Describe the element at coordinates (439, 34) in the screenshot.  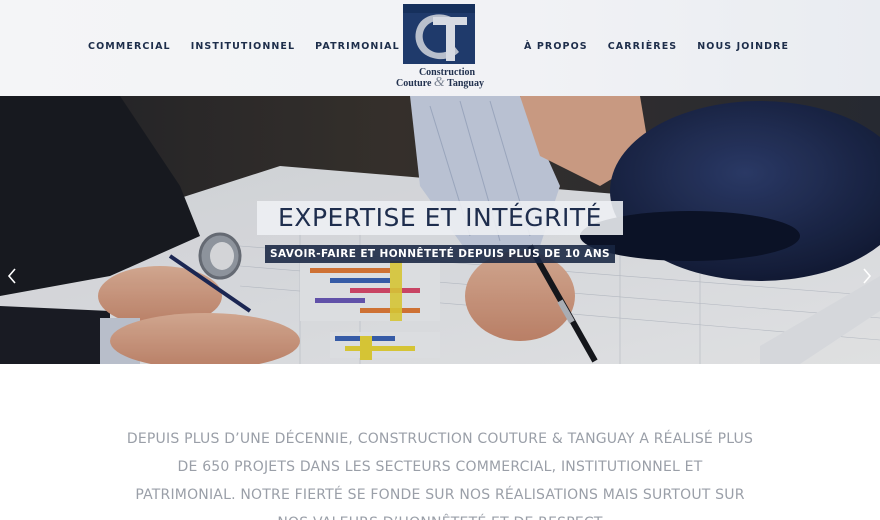
I see `logo-emblem` at that location.